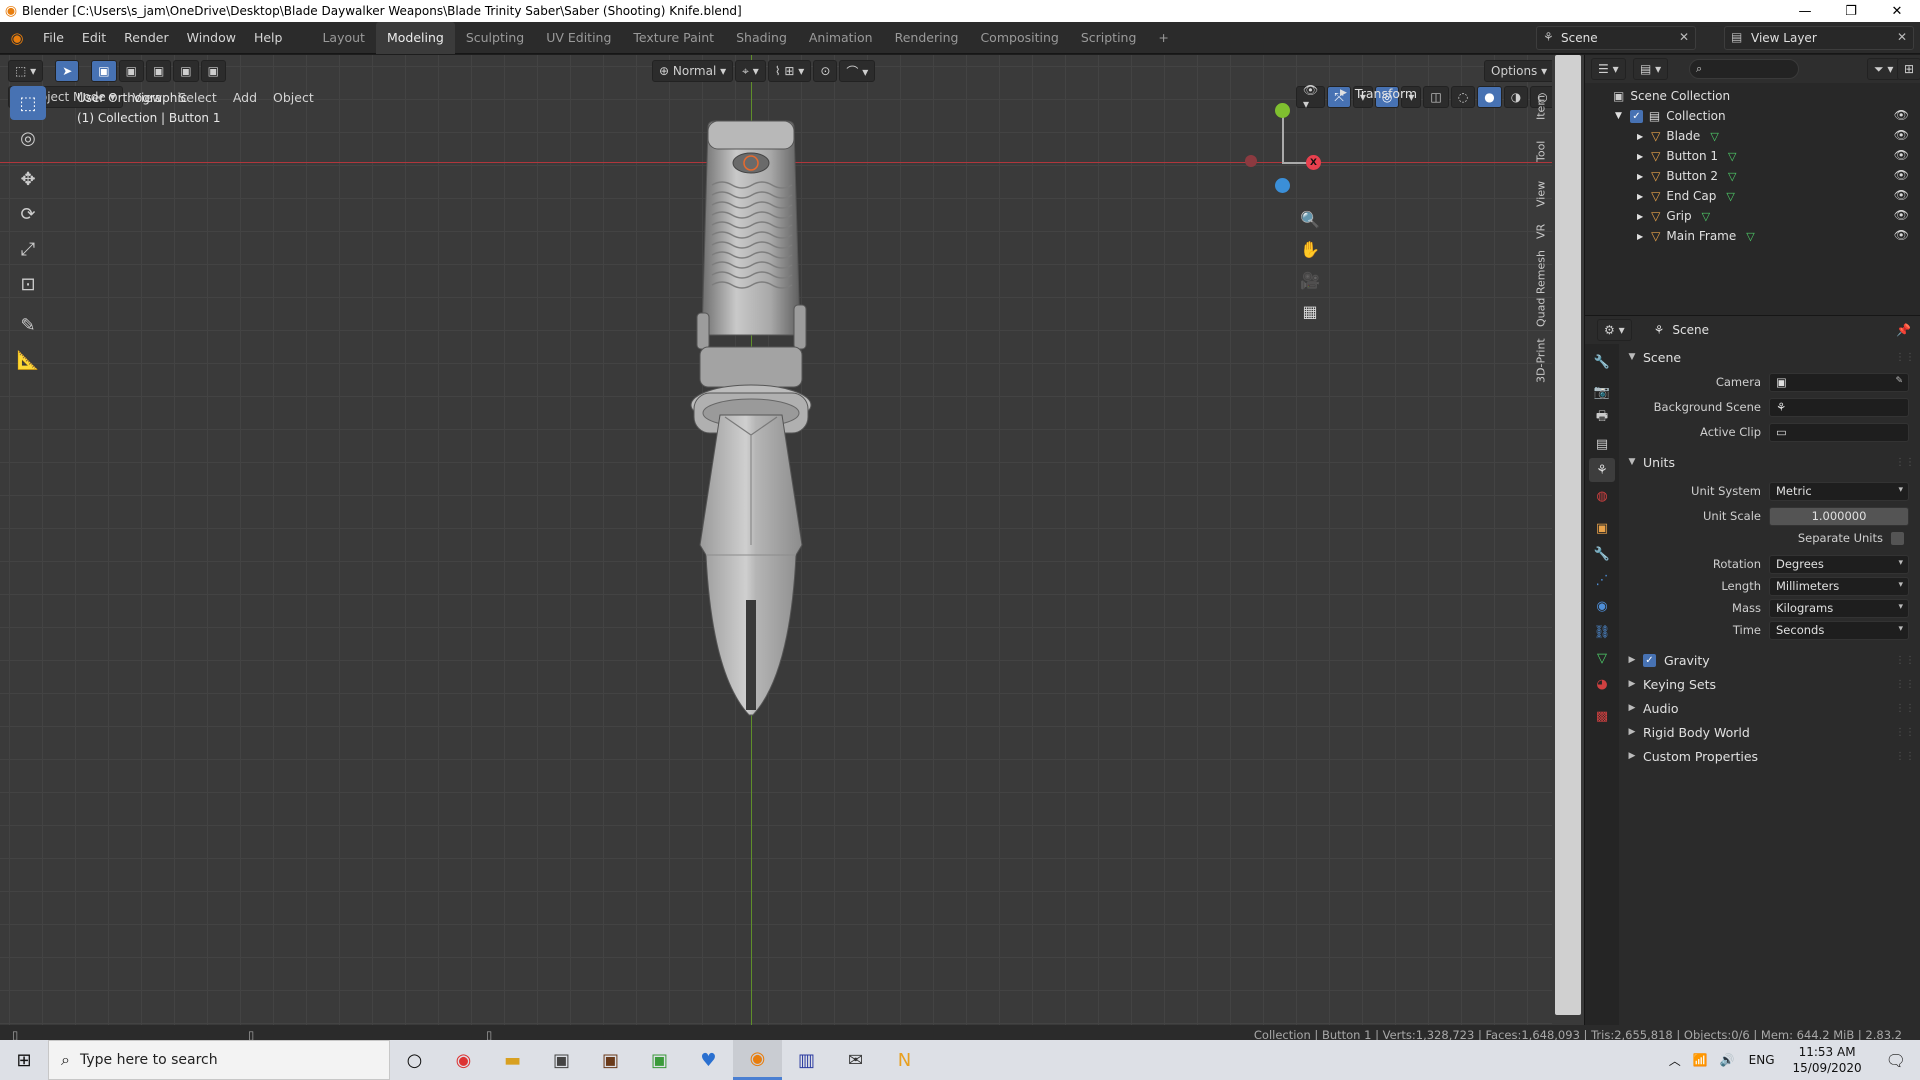  What do you see at coordinates (1651, 69) in the screenshot?
I see `display-mode-icon: ▤ ▾` at bounding box center [1651, 69].